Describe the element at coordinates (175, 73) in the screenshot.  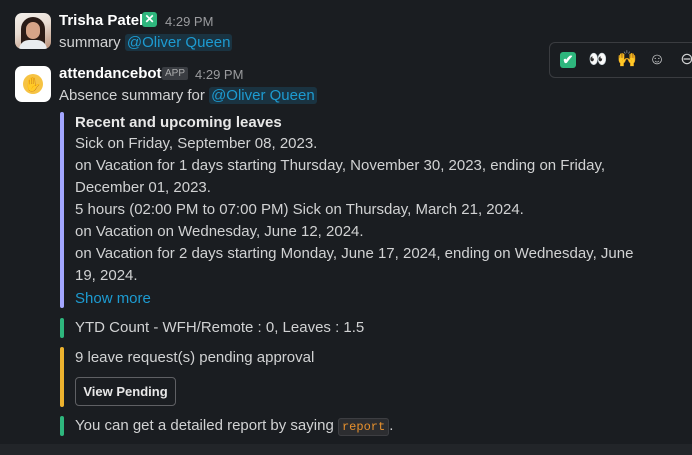
I see `app-badge: APP` at that location.